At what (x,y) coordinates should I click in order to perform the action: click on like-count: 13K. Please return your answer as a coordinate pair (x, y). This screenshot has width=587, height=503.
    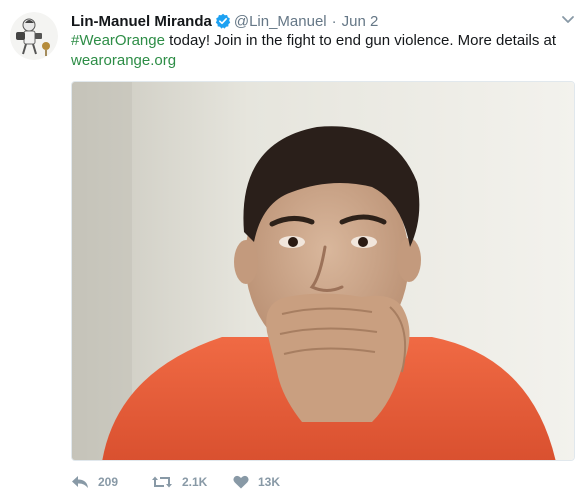
    Looking at the image, I should click on (269, 482).